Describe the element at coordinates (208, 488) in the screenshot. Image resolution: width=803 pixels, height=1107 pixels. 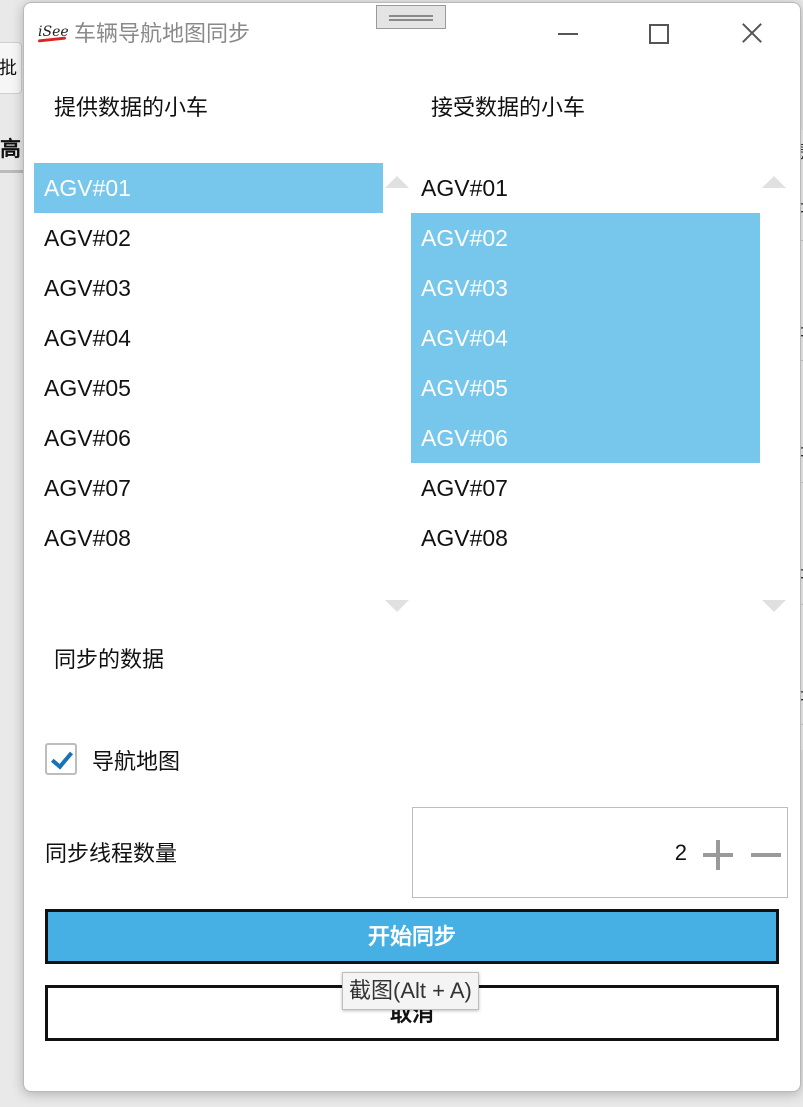
I see `source-list-item: AGV#07` at that location.